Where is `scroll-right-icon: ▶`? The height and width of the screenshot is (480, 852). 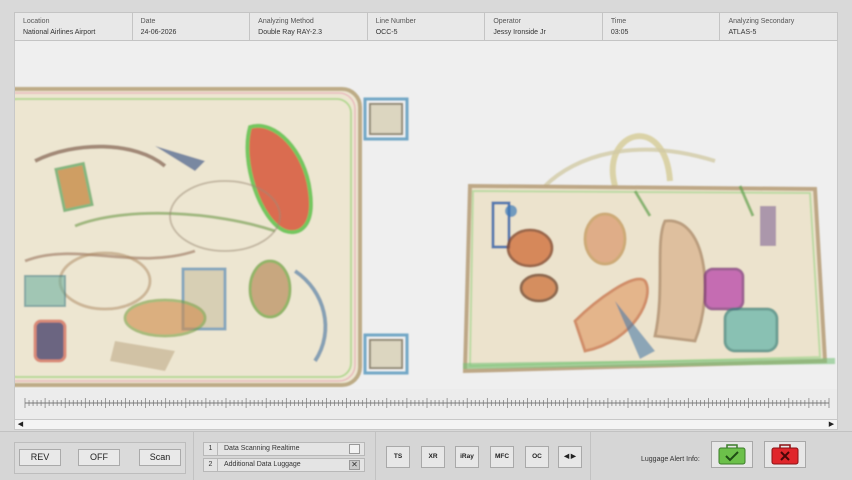
scroll-right-icon: ▶ is located at coordinates (831, 424).